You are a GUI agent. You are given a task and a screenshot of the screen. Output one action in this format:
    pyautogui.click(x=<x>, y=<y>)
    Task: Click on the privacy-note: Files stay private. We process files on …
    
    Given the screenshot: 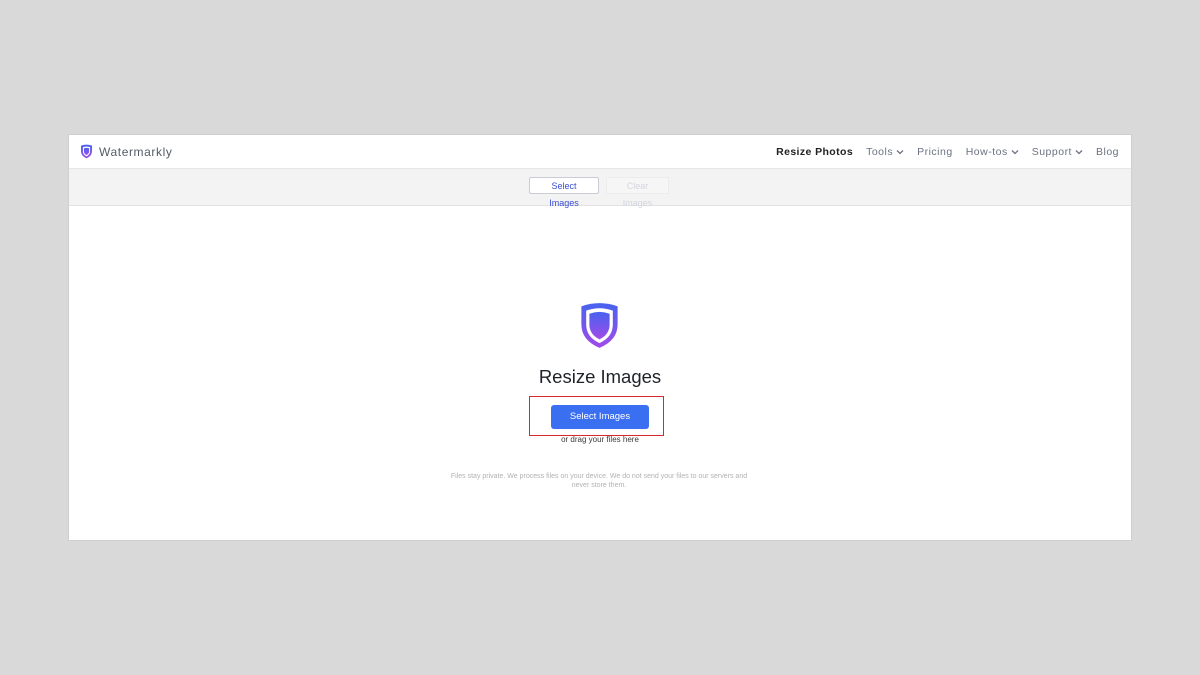 What is the action you would take?
    pyautogui.click(x=599, y=481)
    